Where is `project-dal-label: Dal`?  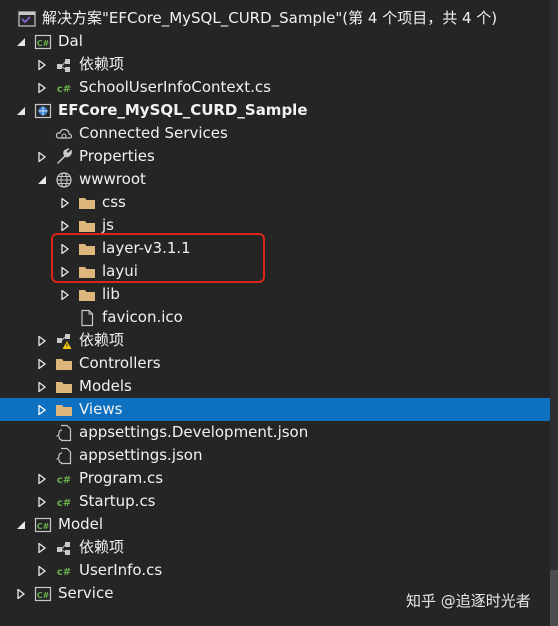
project-dal-label: Dal is located at coordinates (70, 41).